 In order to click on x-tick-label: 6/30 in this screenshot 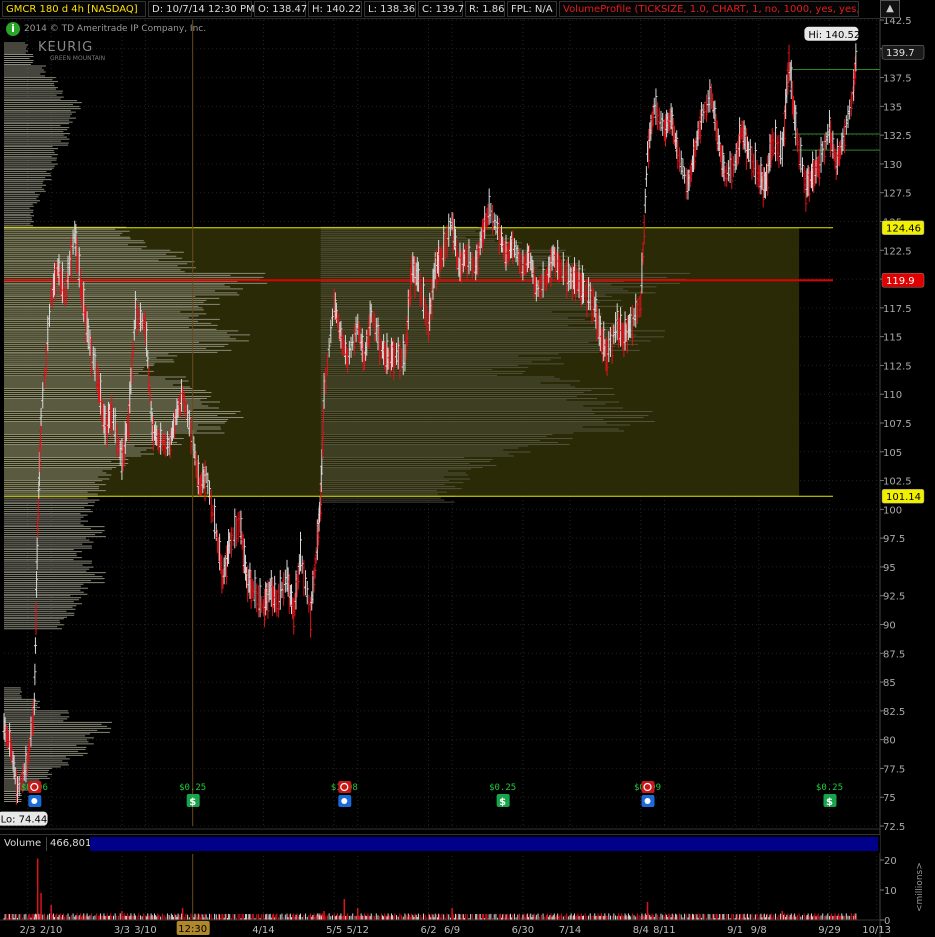, I will do `click(523, 930)`.